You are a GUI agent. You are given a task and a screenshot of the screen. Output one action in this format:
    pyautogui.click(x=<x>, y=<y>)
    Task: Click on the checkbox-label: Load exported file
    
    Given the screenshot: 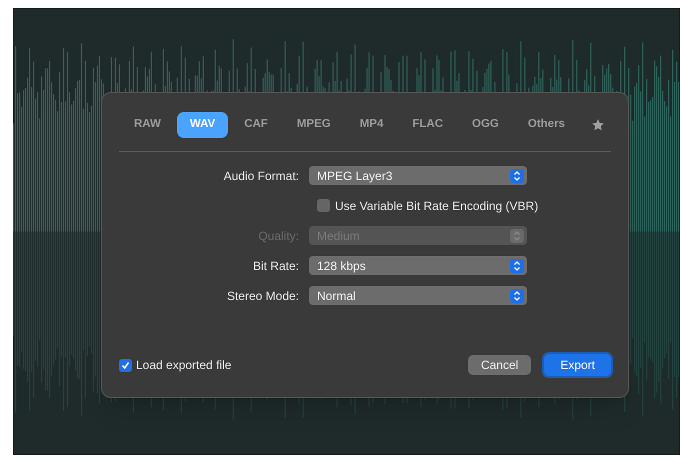 What is the action you would take?
    pyautogui.click(x=184, y=365)
    